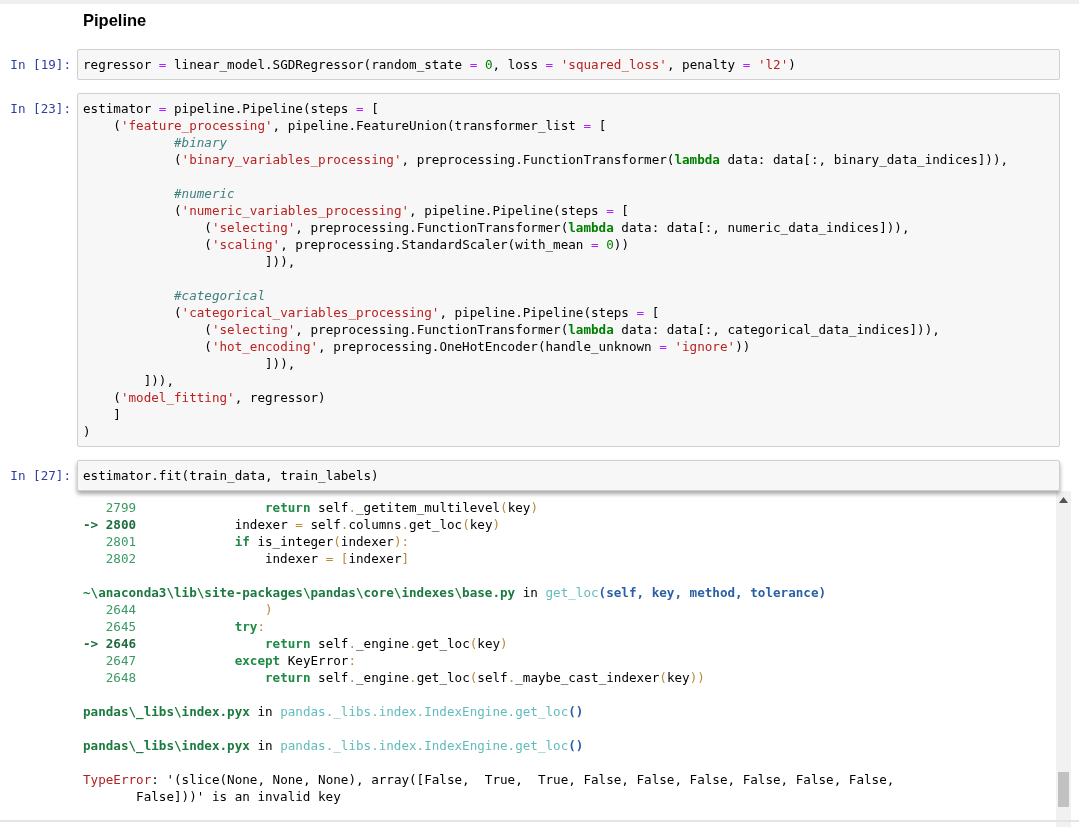 The width and height of the screenshot is (1079, 828). What do you see at coordinates (568, 64) in the screenshot?
I see `code-cell: regressor = linear_model.SGDRegressor(random_state = 0, loss = 'squared_loss', penalty = 'l2')` at bounding box center [568, 64].